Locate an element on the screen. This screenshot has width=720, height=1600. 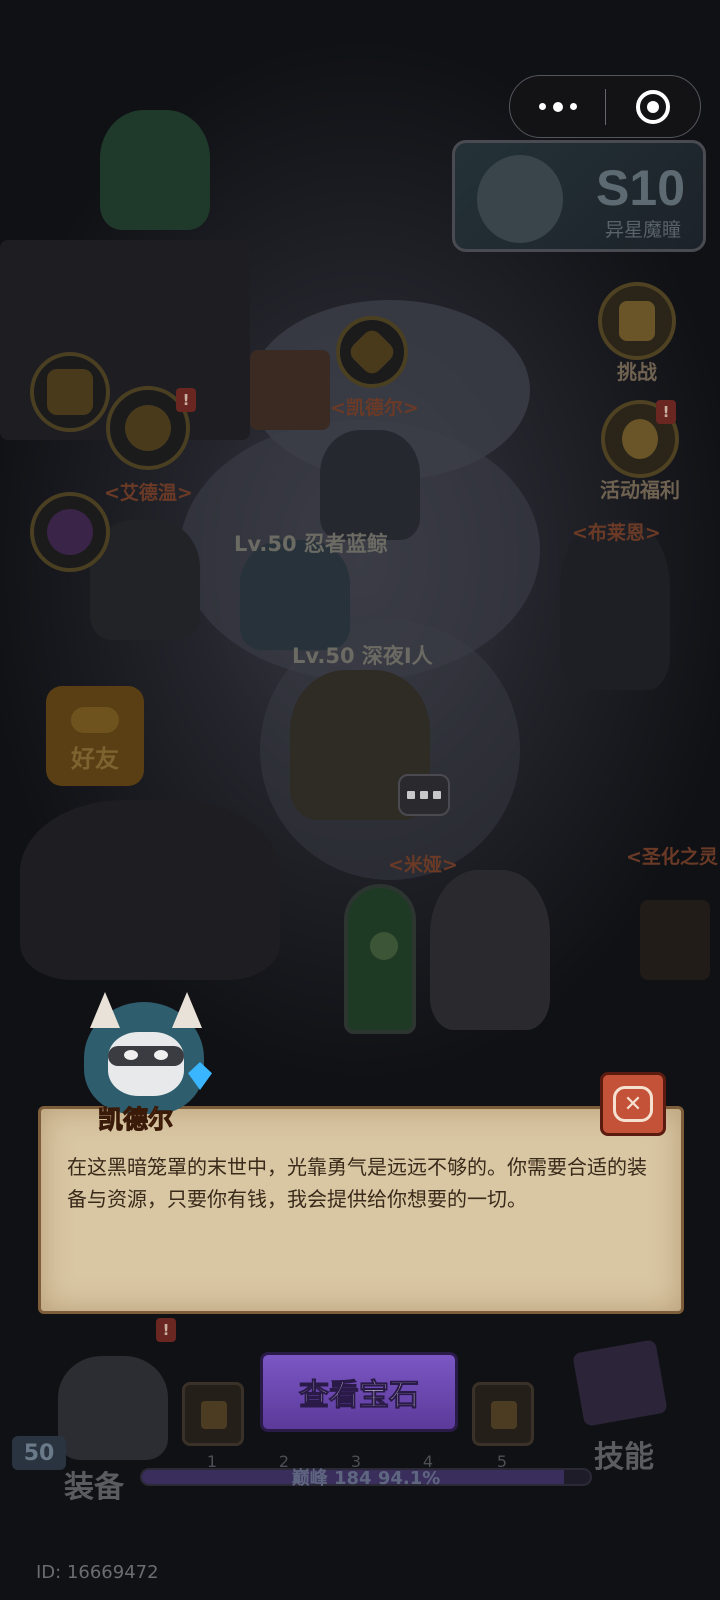
npc-shop-icon is located at coordinates (372, 352).